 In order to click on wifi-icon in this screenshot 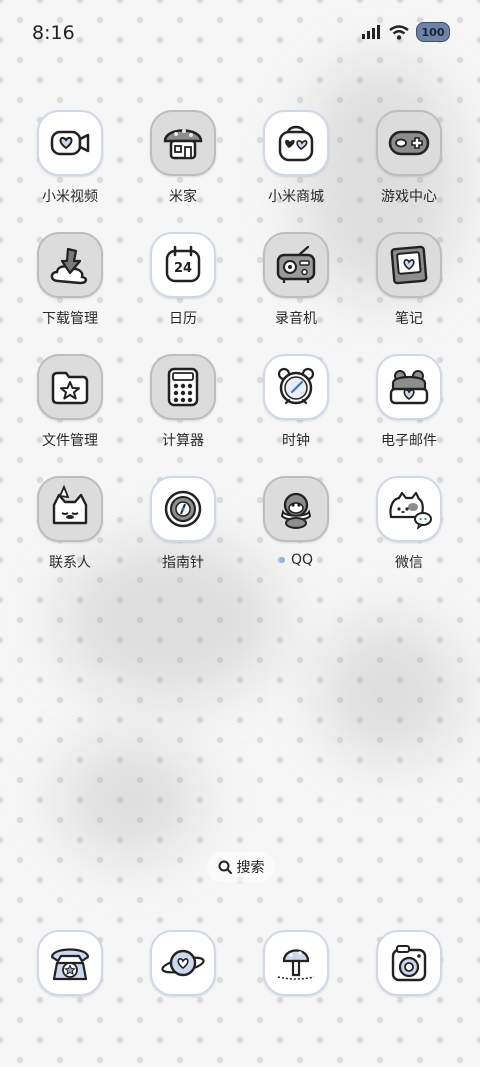, I will do `click(399, 32)`.